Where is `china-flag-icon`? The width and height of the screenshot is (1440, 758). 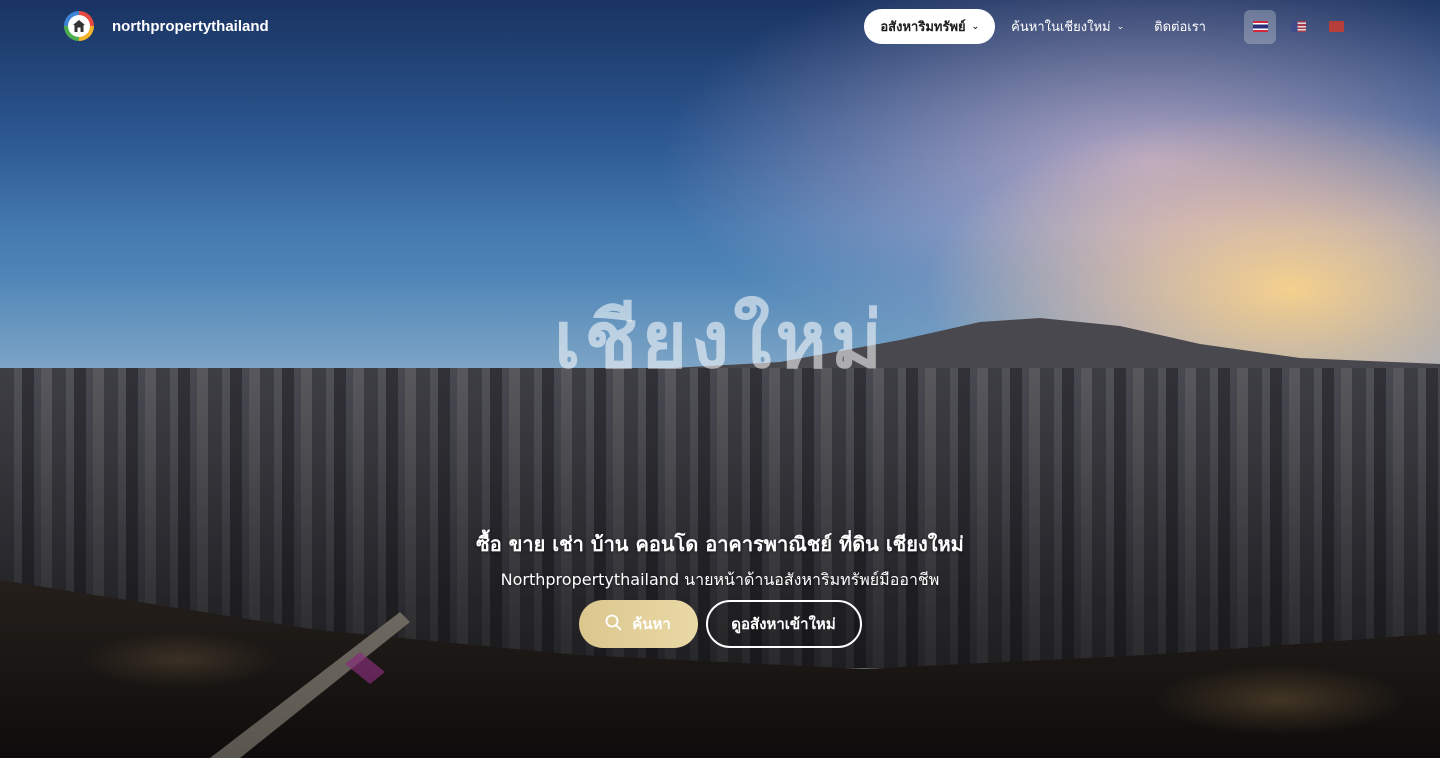 china-flag-icon is located at coordinates (1336, 26).